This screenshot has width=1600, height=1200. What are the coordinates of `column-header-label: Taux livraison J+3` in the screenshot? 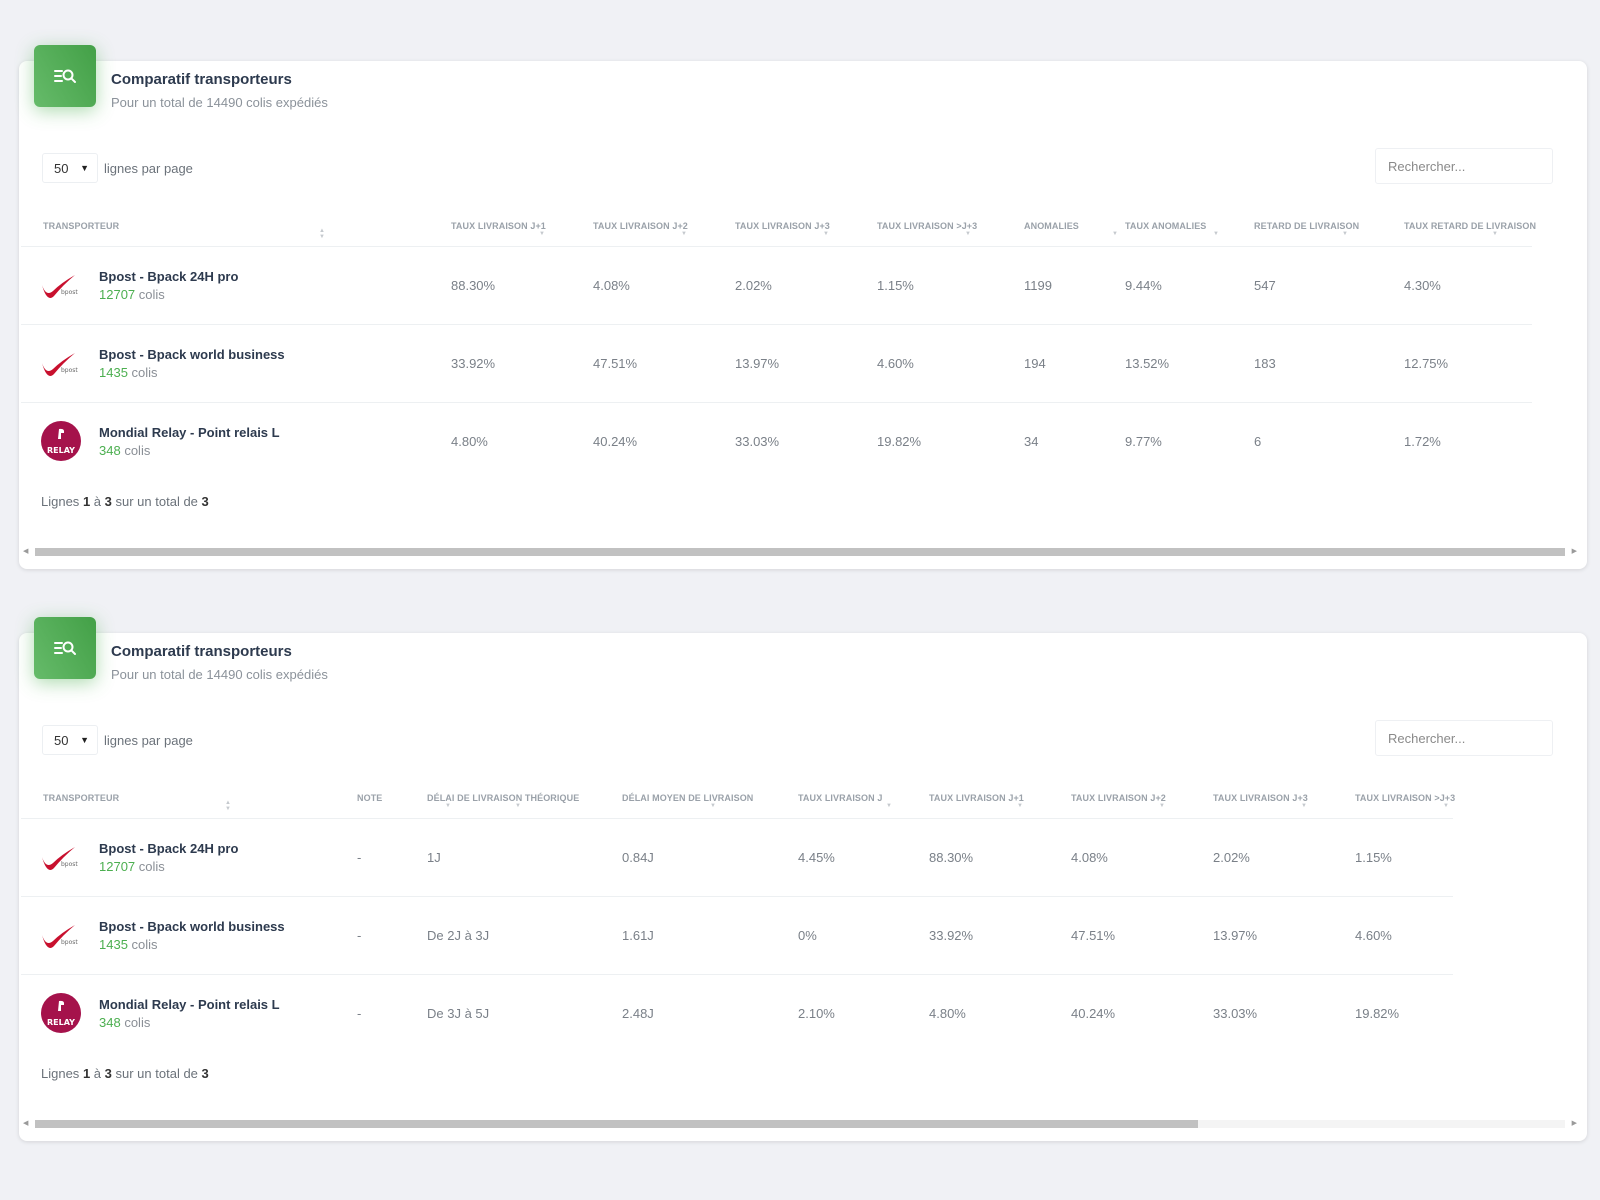 It's located at (1260, 797).